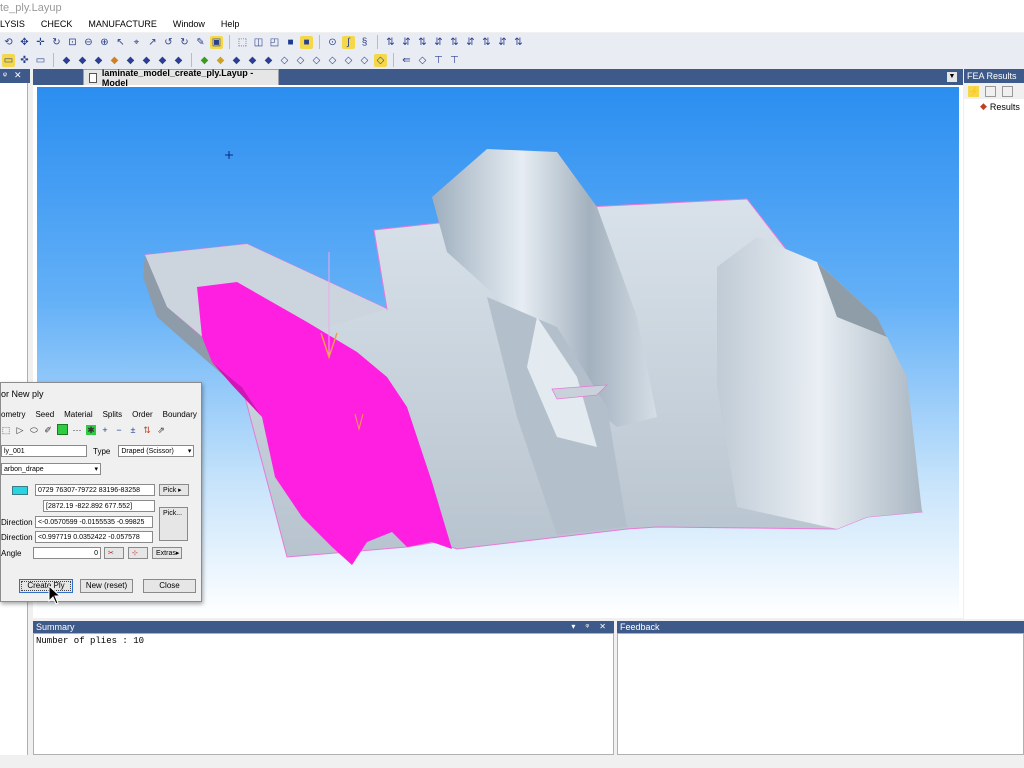  I want to click on zoom-in-icon: ⊕, so click(104, 42).